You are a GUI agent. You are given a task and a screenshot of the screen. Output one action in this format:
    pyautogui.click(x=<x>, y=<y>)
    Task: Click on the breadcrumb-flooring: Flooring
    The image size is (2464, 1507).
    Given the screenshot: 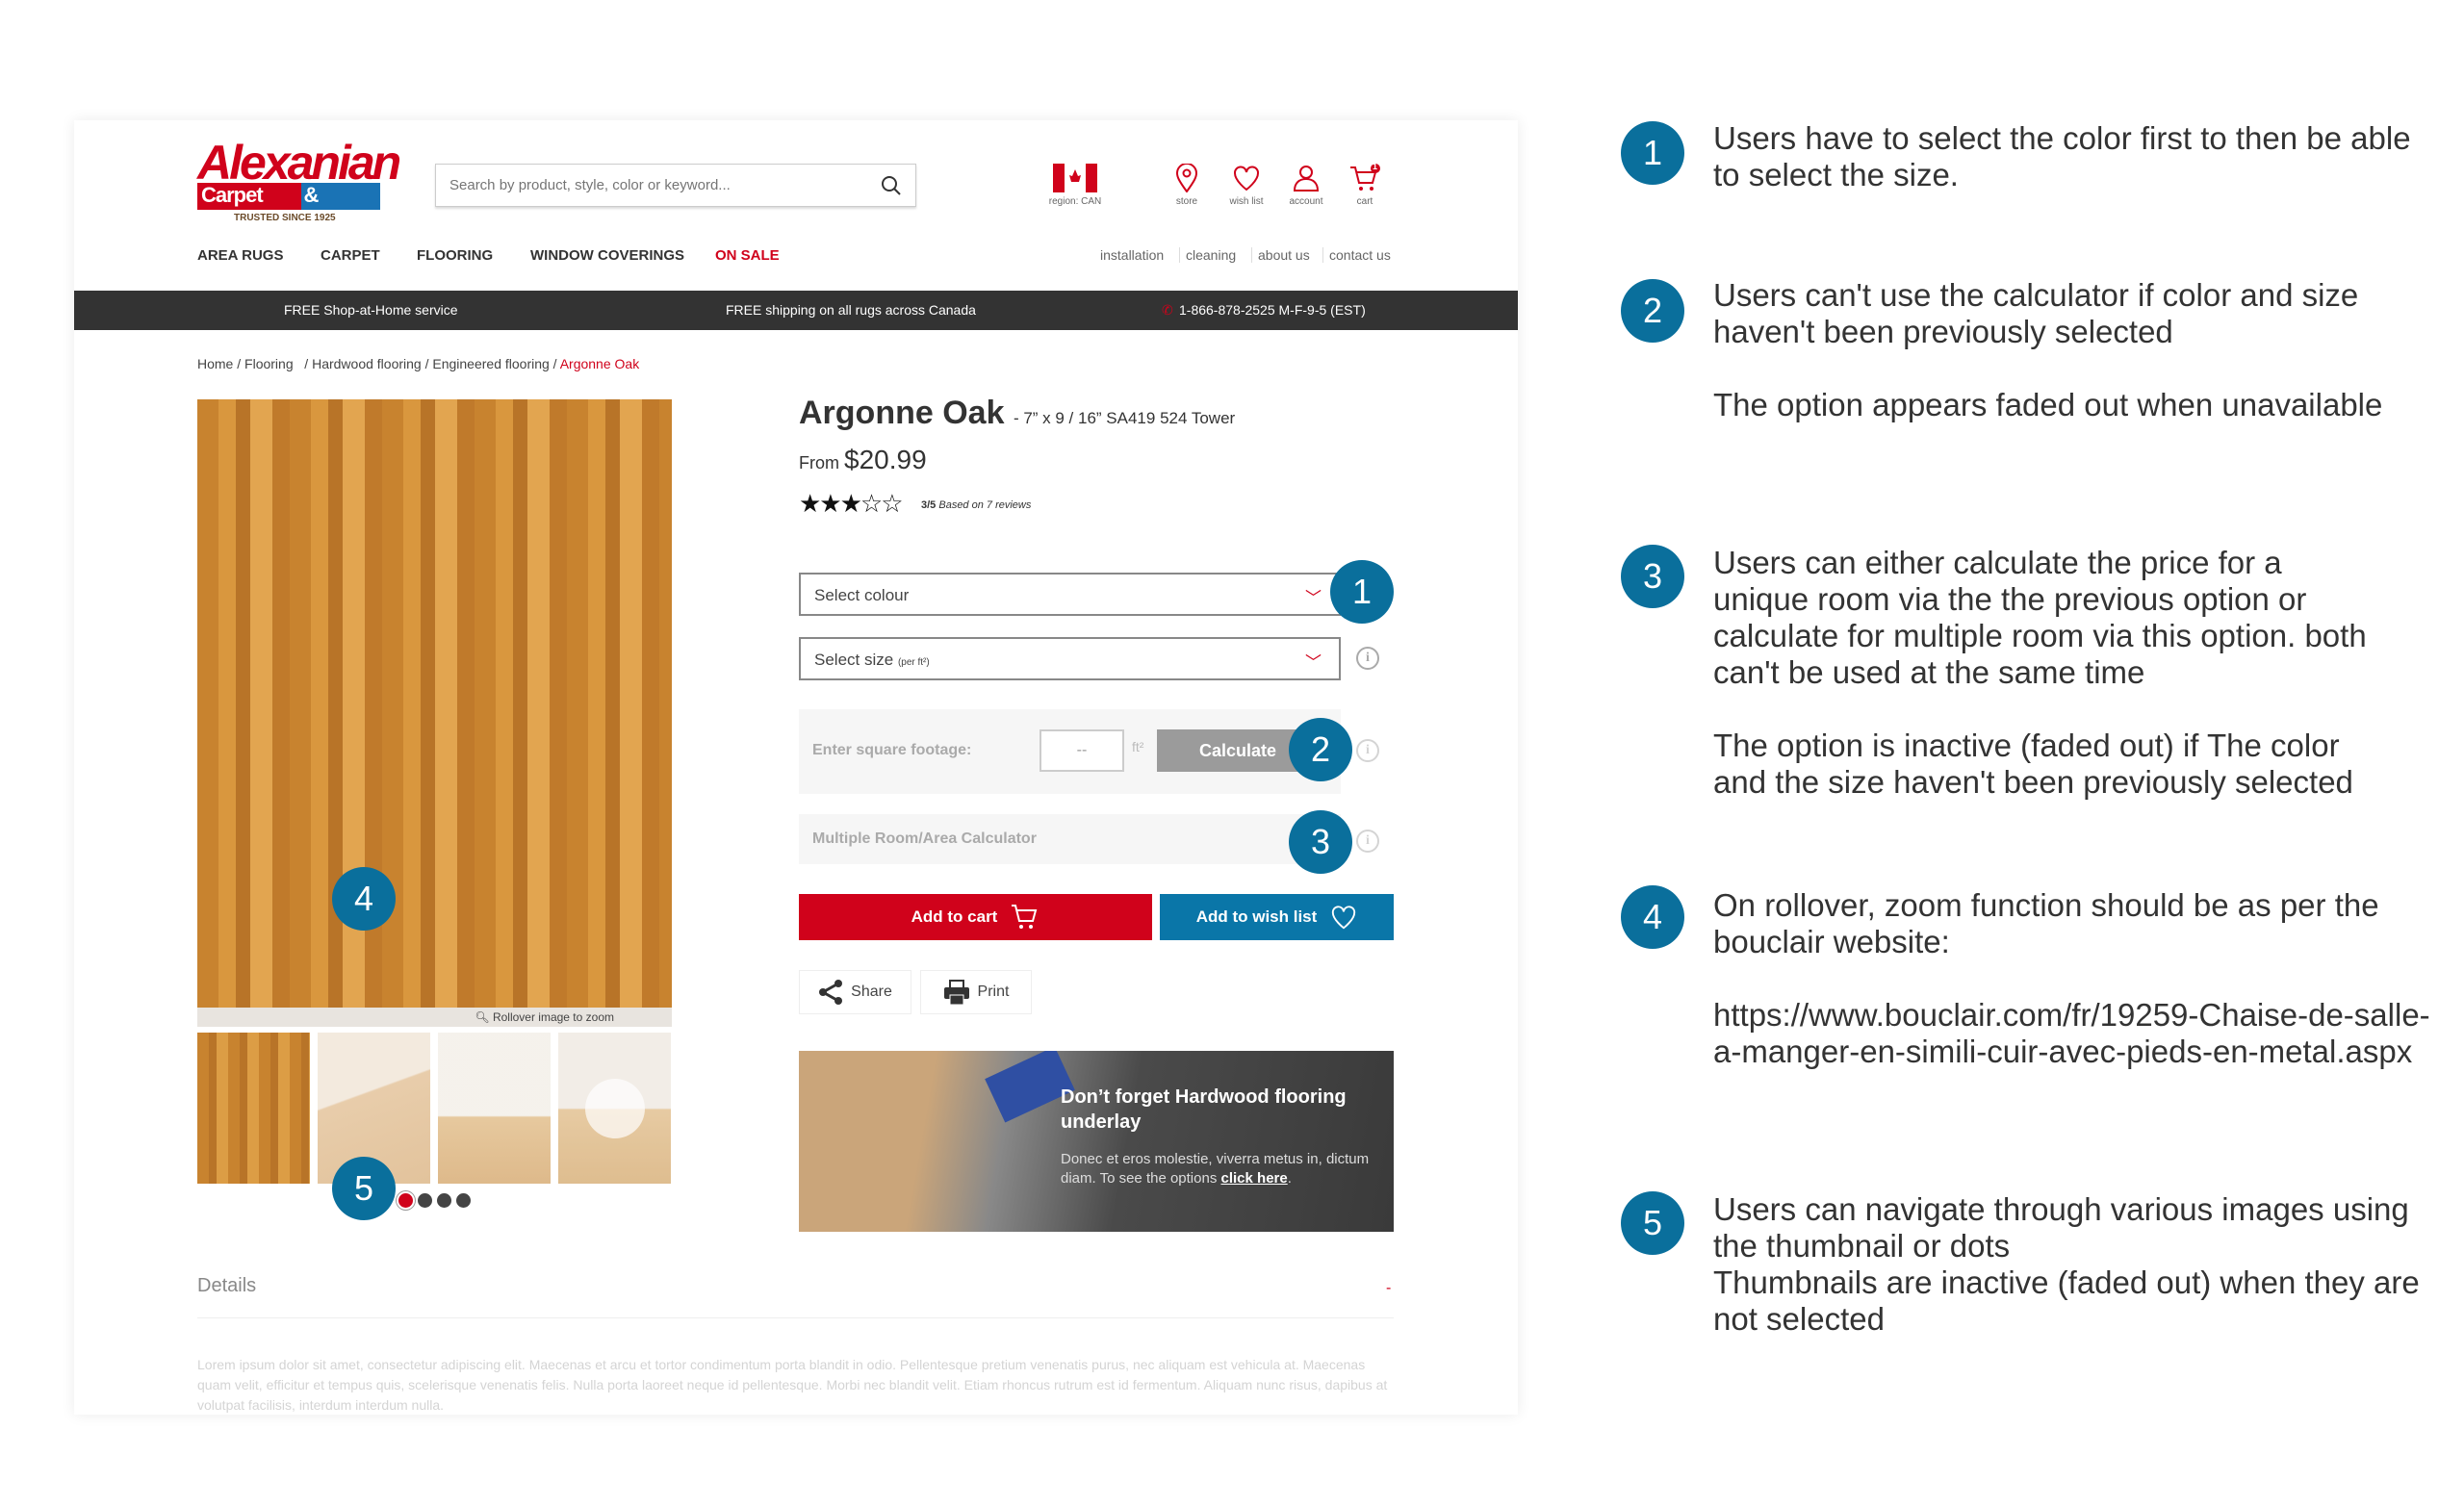 What is the action you would take?
    pyautogui.click(x=269, y=363)
    